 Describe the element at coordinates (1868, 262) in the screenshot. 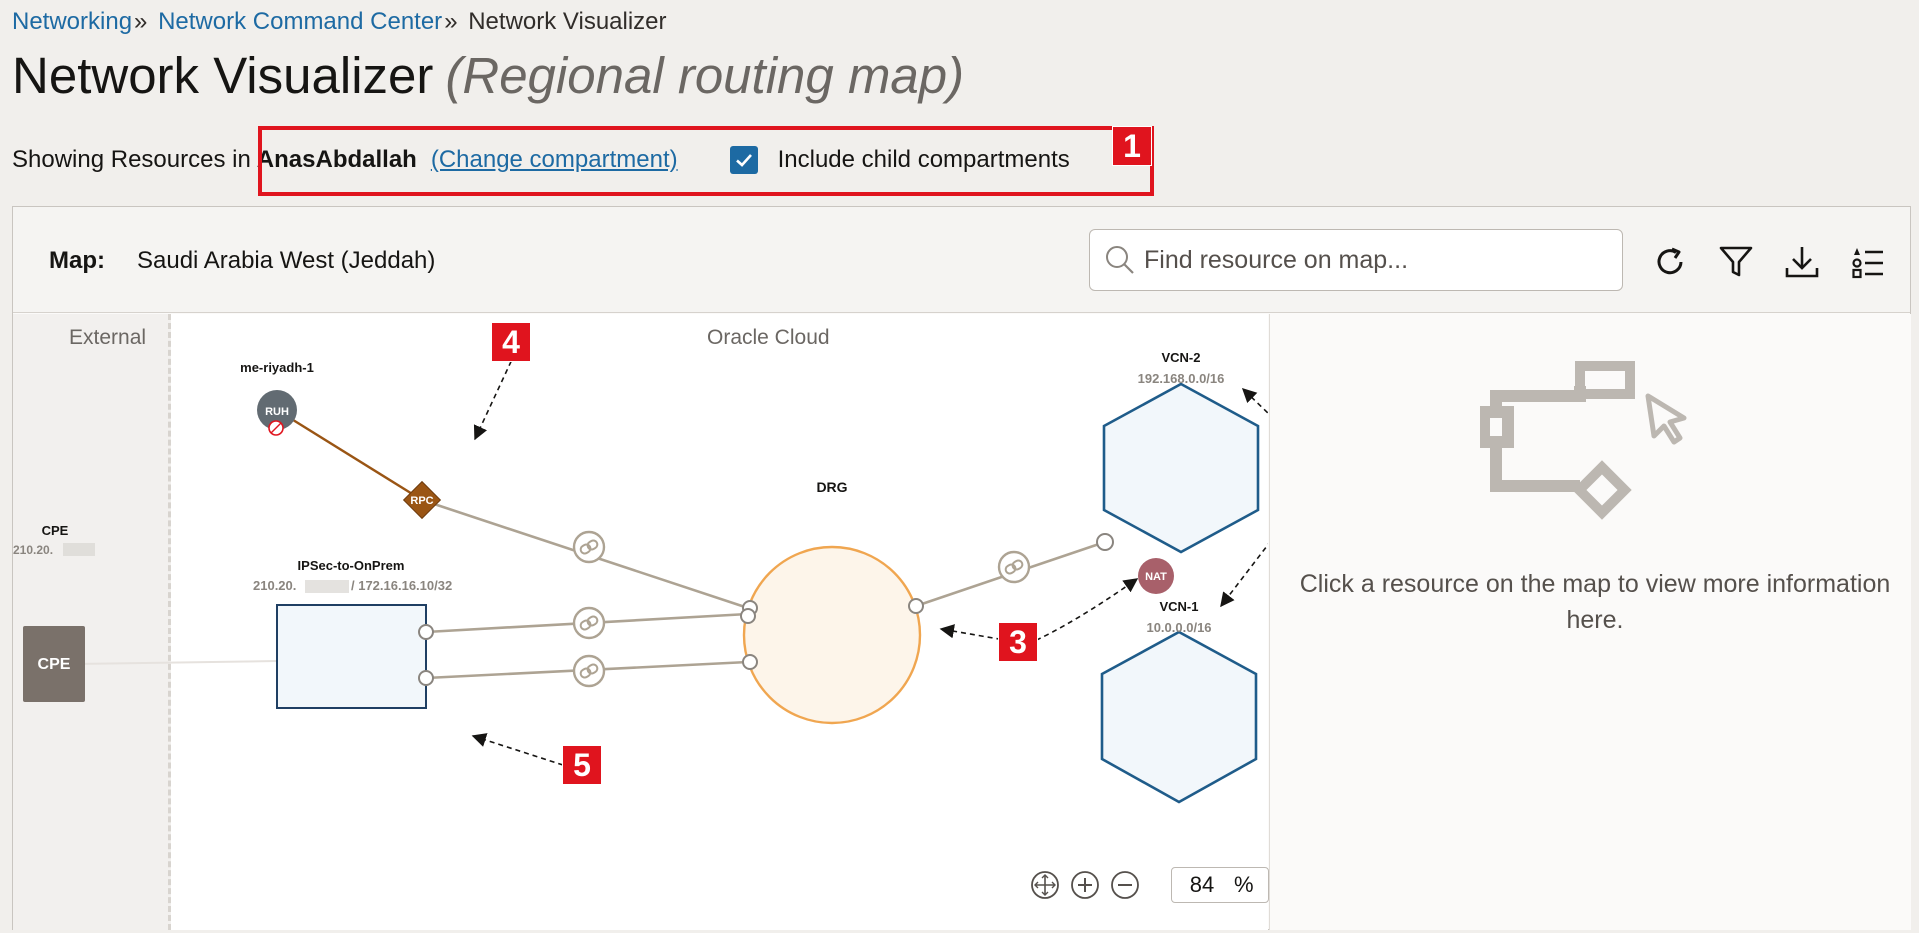

I see `legend-list-icon` at that location.